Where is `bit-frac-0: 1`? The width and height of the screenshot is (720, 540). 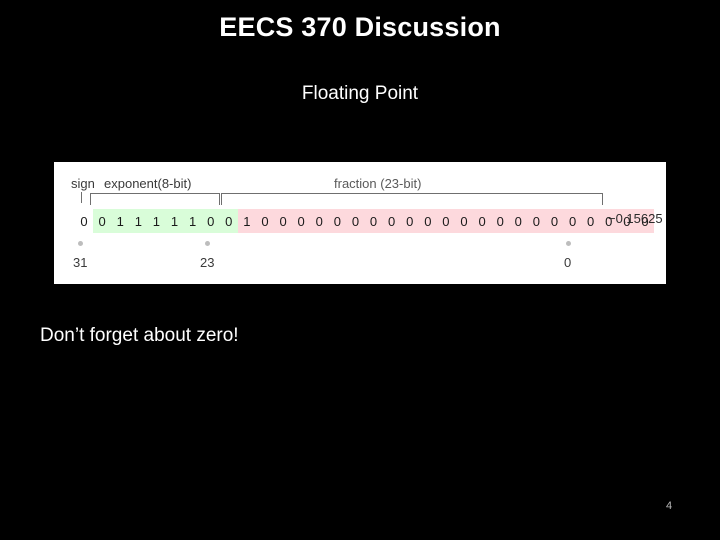 bit-frac-0: 1 is located at coordinates (246, 221).